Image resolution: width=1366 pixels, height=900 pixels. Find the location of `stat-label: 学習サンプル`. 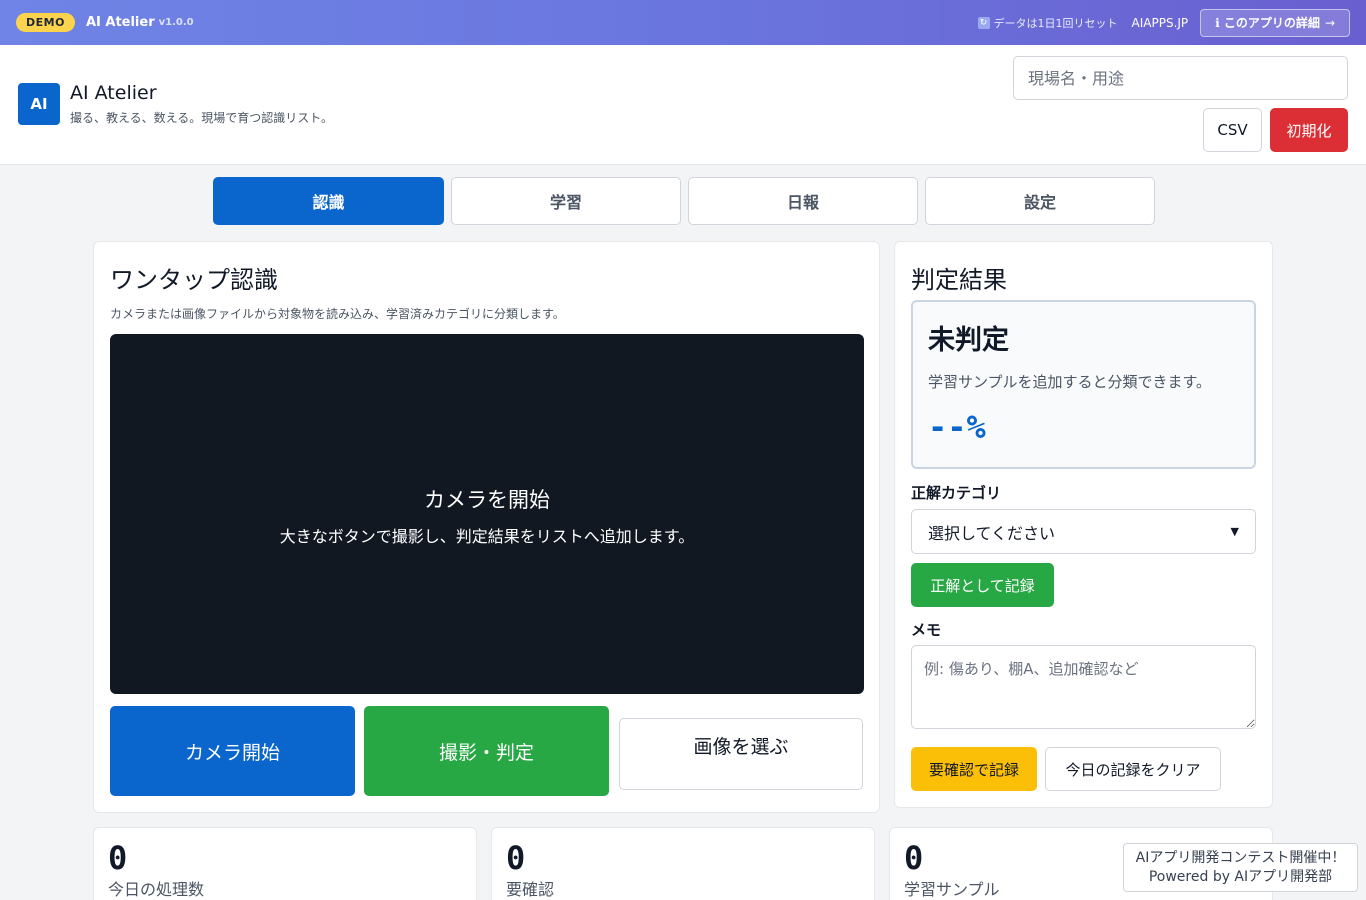

stat-label: 学習サンプル is located at coordinates (952, 889).